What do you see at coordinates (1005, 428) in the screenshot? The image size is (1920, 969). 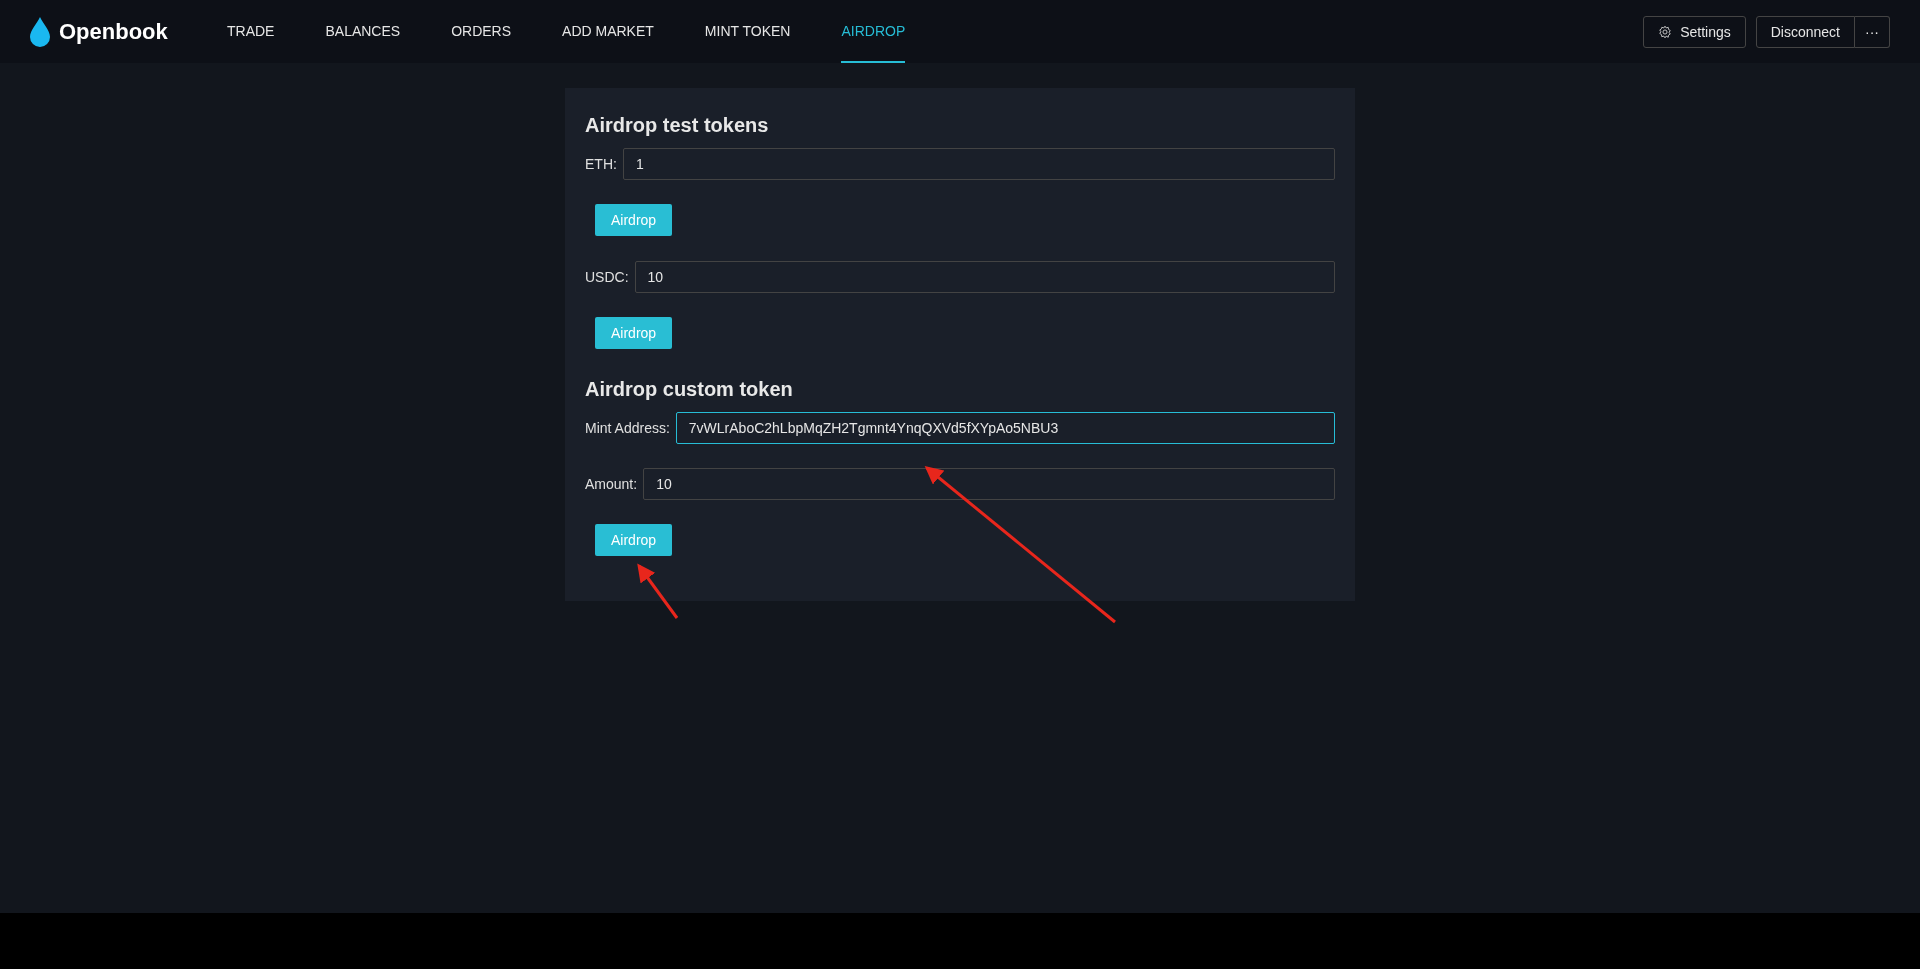 I see `input-field: 7vWLrAboC2hLbpMqZH2Tgmnt4YnqQXVd5fXYpAo5NBU3` at bounding box center [1005, 428].